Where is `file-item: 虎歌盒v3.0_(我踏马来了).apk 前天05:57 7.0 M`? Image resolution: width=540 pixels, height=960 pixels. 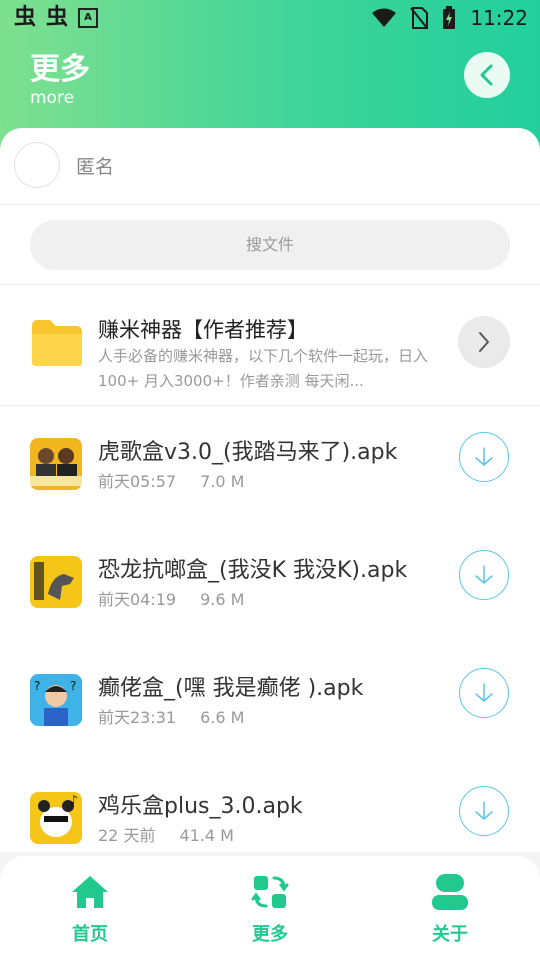 file-item: 虎歌盒v3.0_(我踏马来了).apk 前天05:57 7.0 M is located at coordinates (270, 492).